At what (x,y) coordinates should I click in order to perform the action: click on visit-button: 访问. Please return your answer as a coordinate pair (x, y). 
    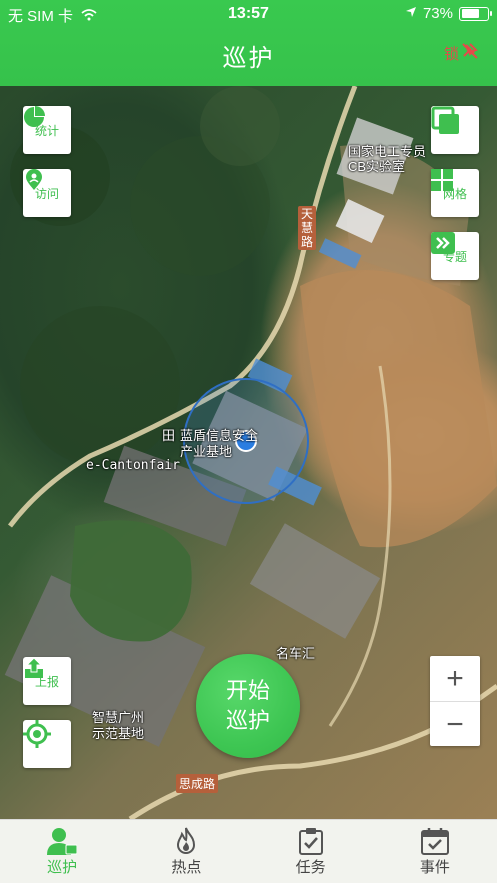
    Looking at the image, I should click on (47, 193).